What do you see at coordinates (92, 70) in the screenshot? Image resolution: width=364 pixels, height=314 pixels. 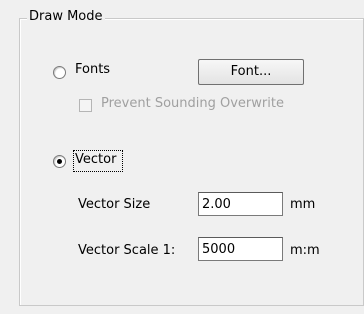 I see `fonts-radio-label: Fonts` at bounding box center [92, 70].